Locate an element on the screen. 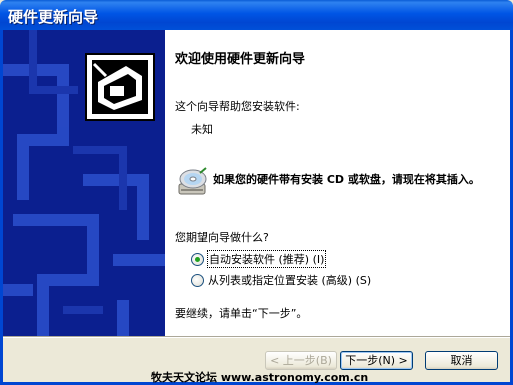 The height and width of the screenshot is (385, 513). hardware-icon is located at coordinates (120, 87).